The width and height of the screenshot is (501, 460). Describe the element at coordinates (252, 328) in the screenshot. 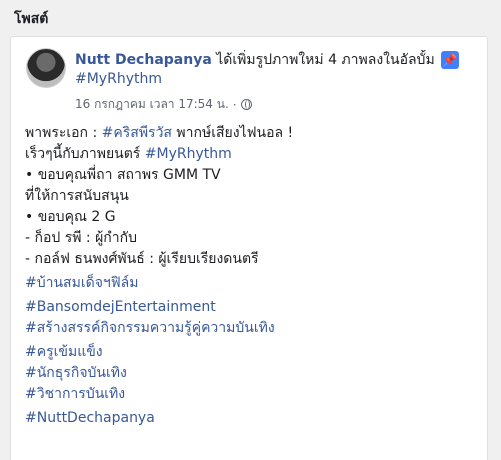

I see `hashtag-link: #สร้างสรรค์กิจกรรมความรู้คู่ความบันเทิง` at that location.